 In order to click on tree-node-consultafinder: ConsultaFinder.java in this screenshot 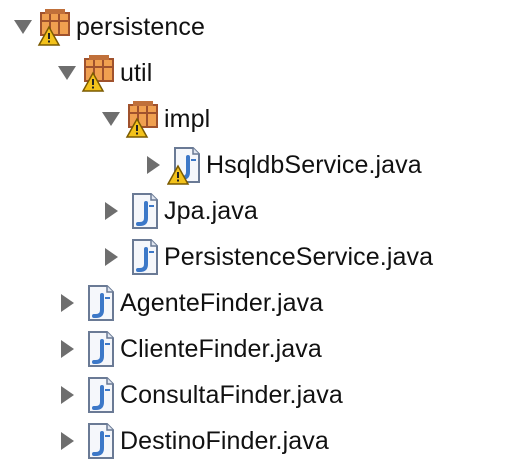, I will do `click(198, 395)`.